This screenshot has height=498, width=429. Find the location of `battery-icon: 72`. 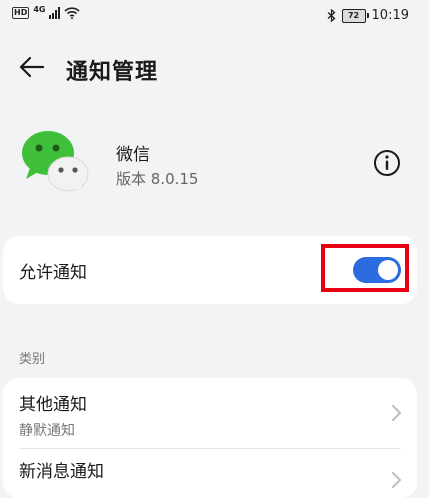

battery-icon: 72 is located at coordinates (355, 15).